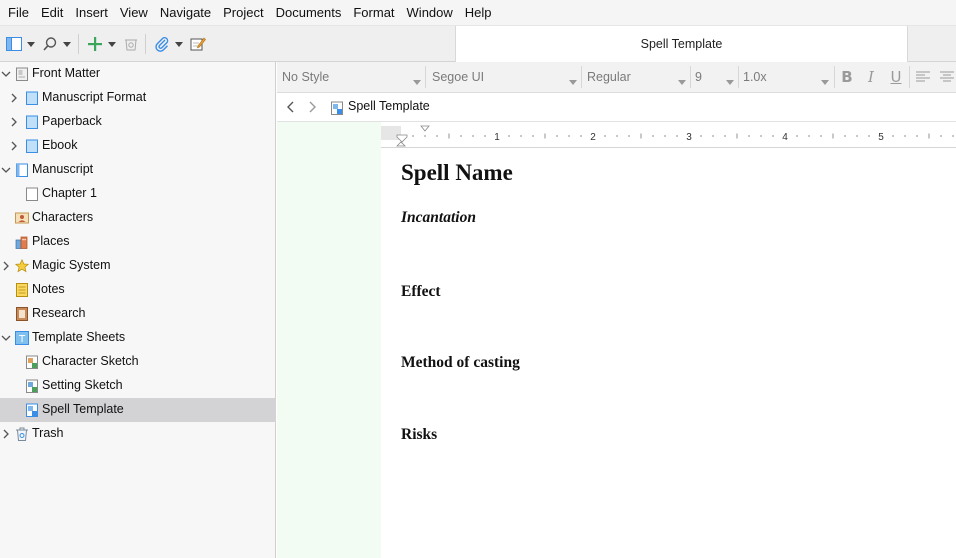 The image size is (956, 558). I want to click on binder-item-manuscript: Manuscript, so click(138, 170).